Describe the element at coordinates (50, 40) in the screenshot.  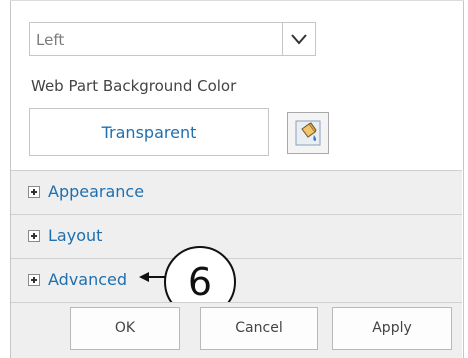
I see `alignment-select-value: Left` at that location.